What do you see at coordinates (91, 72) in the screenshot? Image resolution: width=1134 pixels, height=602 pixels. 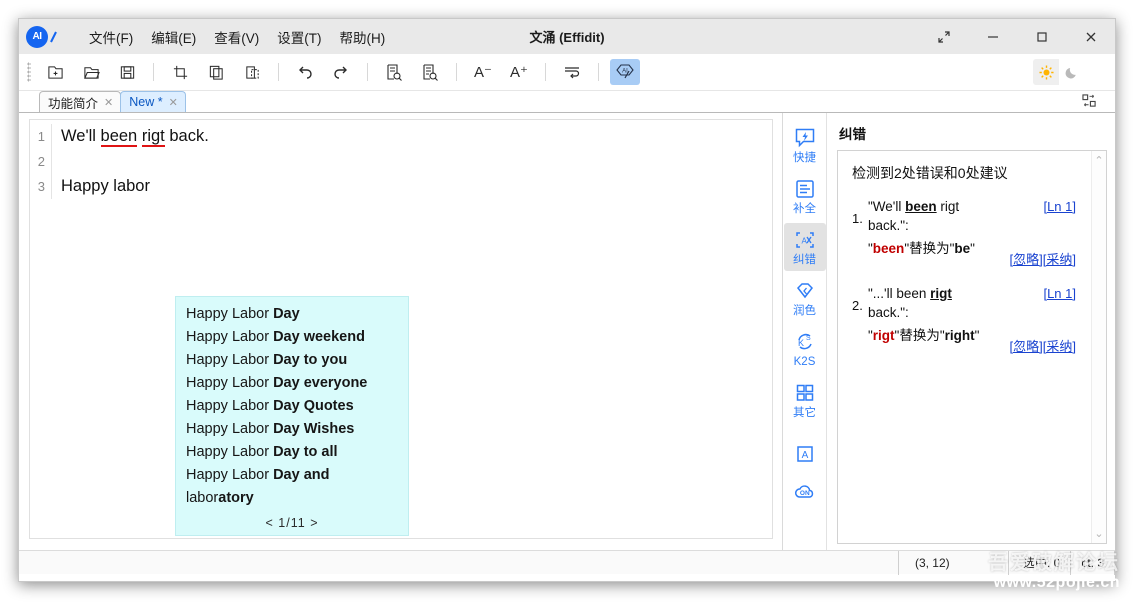 I see `open-folder-icon` at bounding box center [91, 72].